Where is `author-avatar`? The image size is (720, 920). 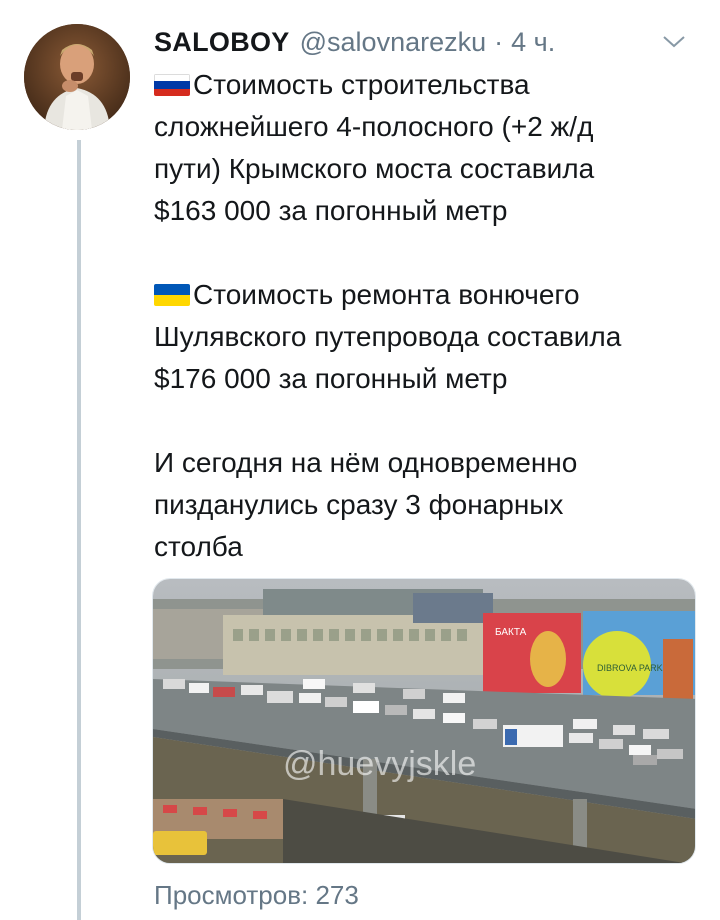 author-avatar is located at coordinates (77, 77).